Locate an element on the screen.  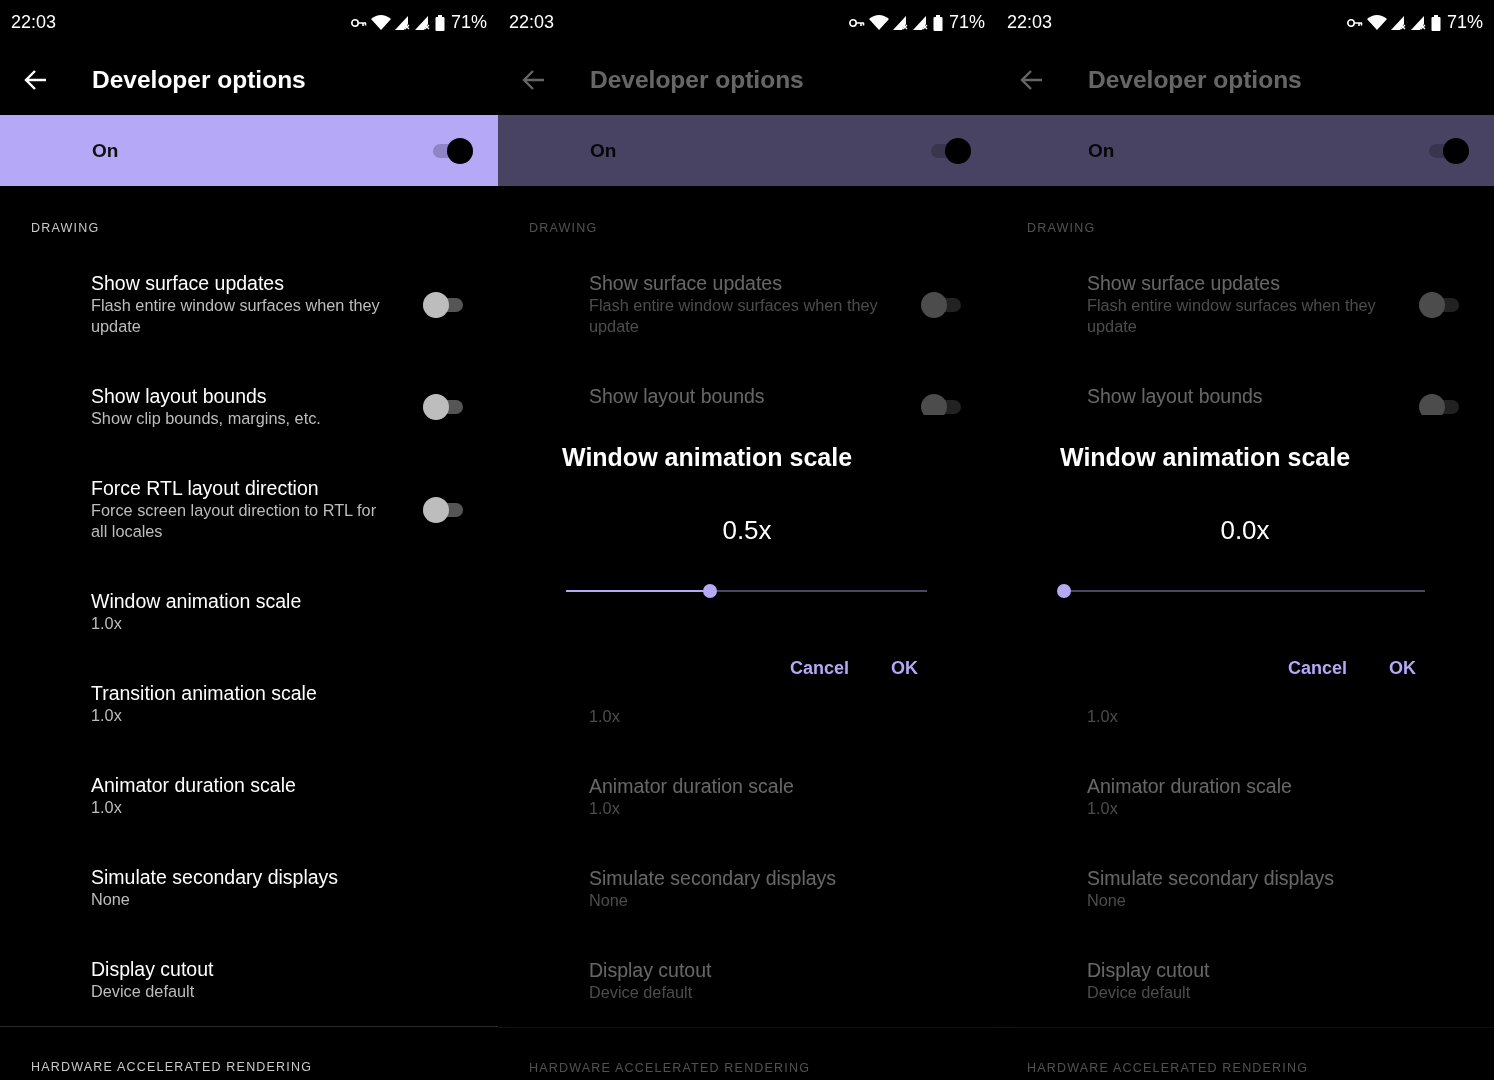
back-icon is located at coordinates (35, 80).